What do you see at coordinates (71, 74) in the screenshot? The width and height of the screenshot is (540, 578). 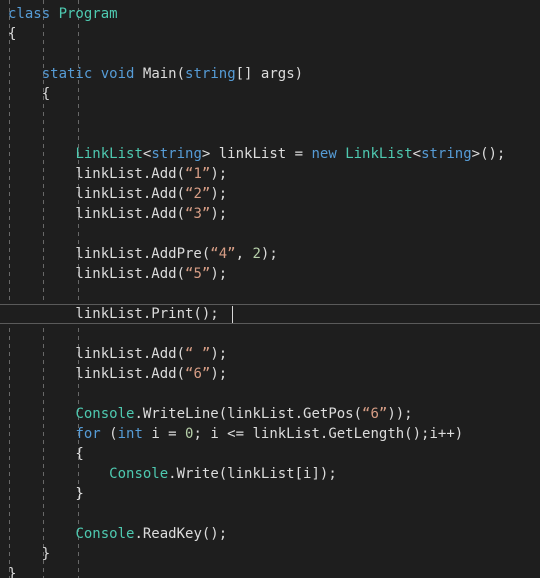 I see `token-kw: static` at bounding box center [71, 74].